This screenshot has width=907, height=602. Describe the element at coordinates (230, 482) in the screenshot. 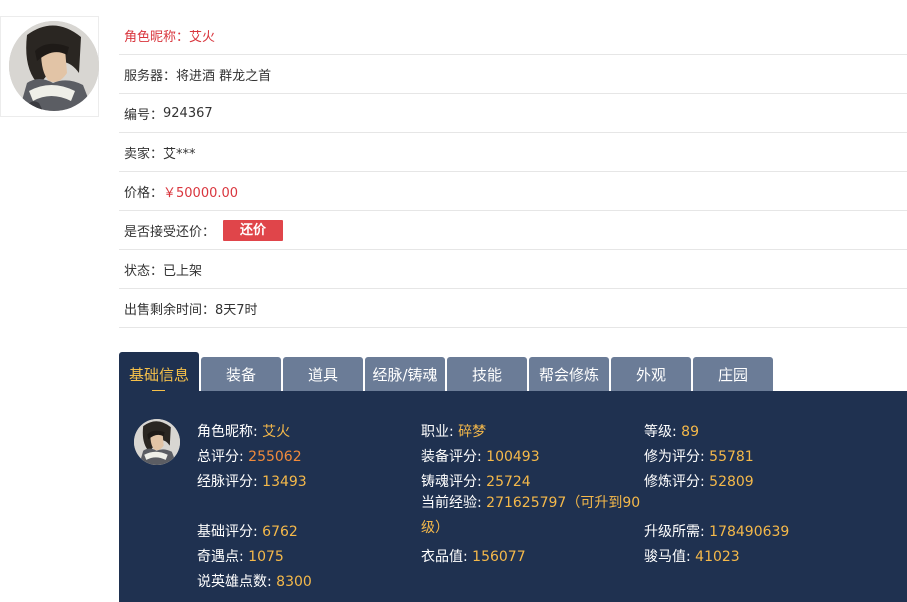

I see `stat-label: 经脉评分:` at that location.